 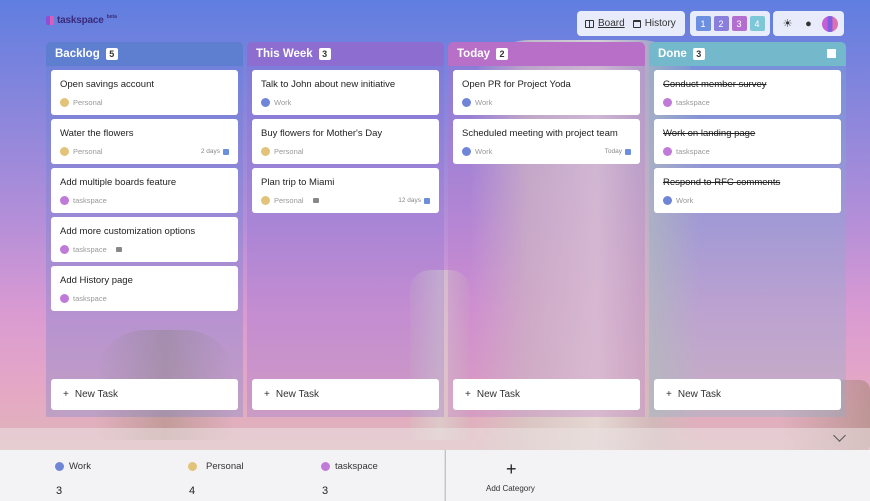 I want to click on task-meta: Personal, so click(x=144, y=102).